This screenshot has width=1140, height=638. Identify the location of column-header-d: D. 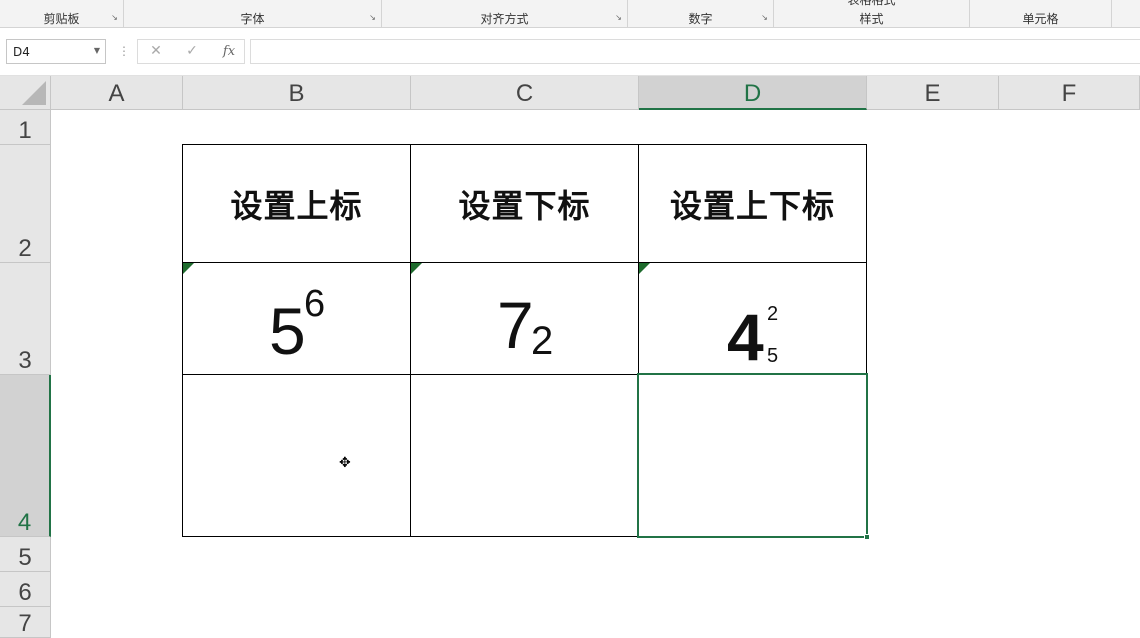
(753, 93).